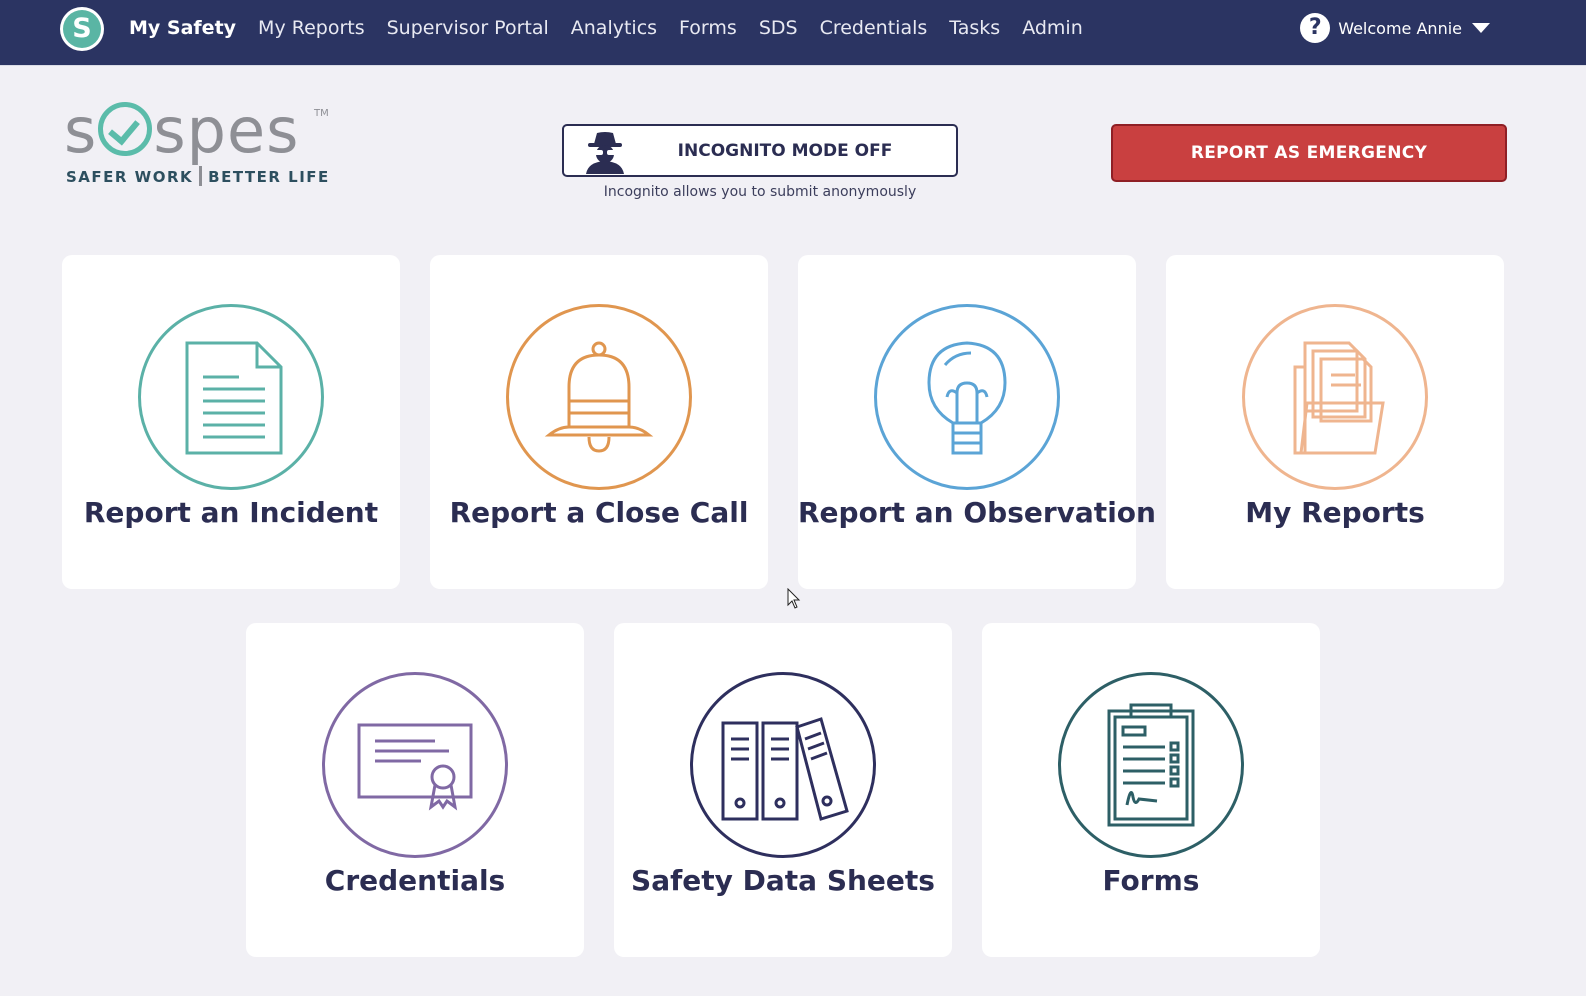 This screenshot has width=1586, height=996. I want to click on card-label: Safety Data Sheets, so click(783, 880).